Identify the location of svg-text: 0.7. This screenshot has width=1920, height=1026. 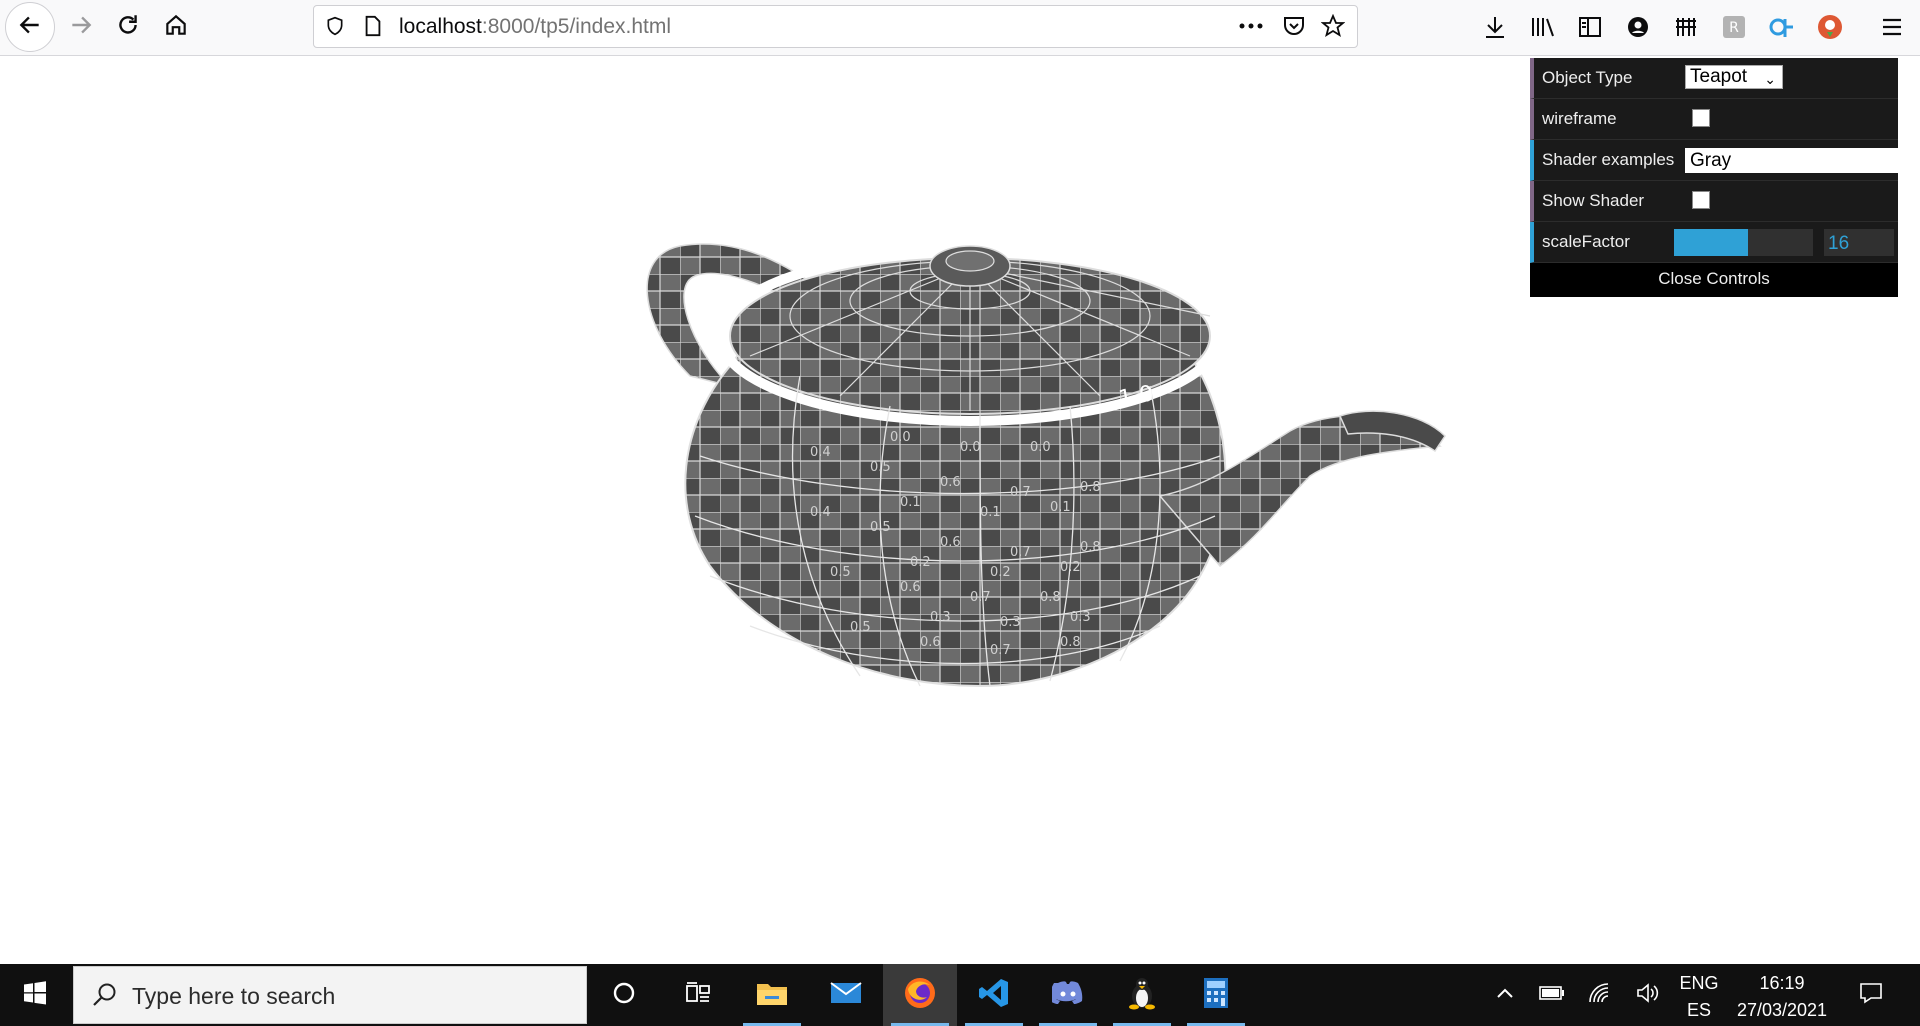
(980, 597).